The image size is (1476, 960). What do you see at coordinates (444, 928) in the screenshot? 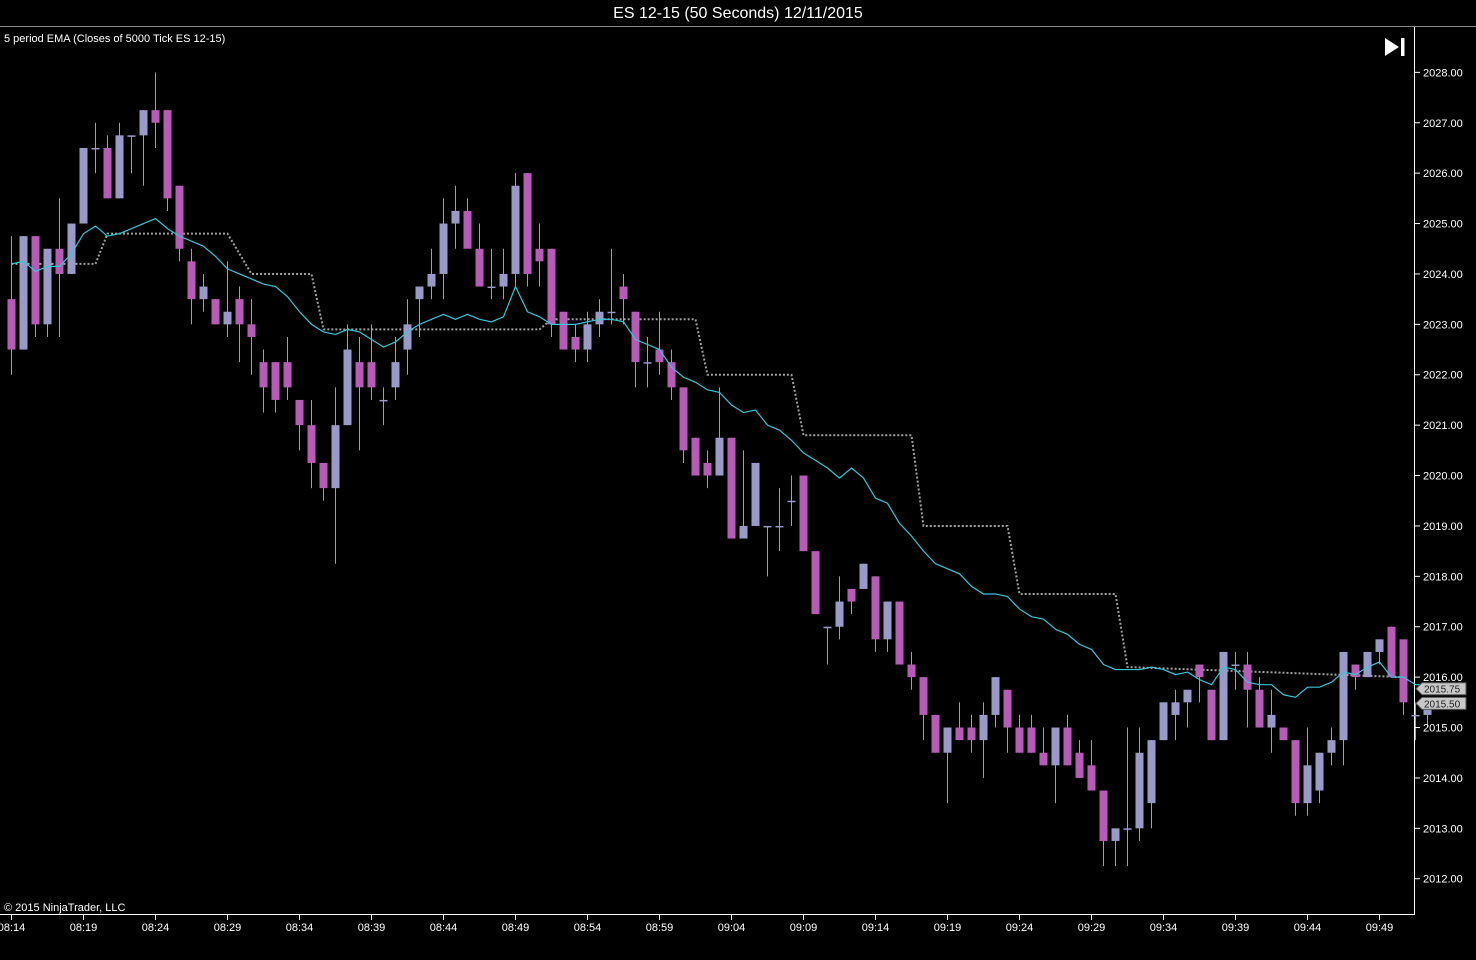
I see `x-tick-label: 08:44` at bounding box center [444, 928].